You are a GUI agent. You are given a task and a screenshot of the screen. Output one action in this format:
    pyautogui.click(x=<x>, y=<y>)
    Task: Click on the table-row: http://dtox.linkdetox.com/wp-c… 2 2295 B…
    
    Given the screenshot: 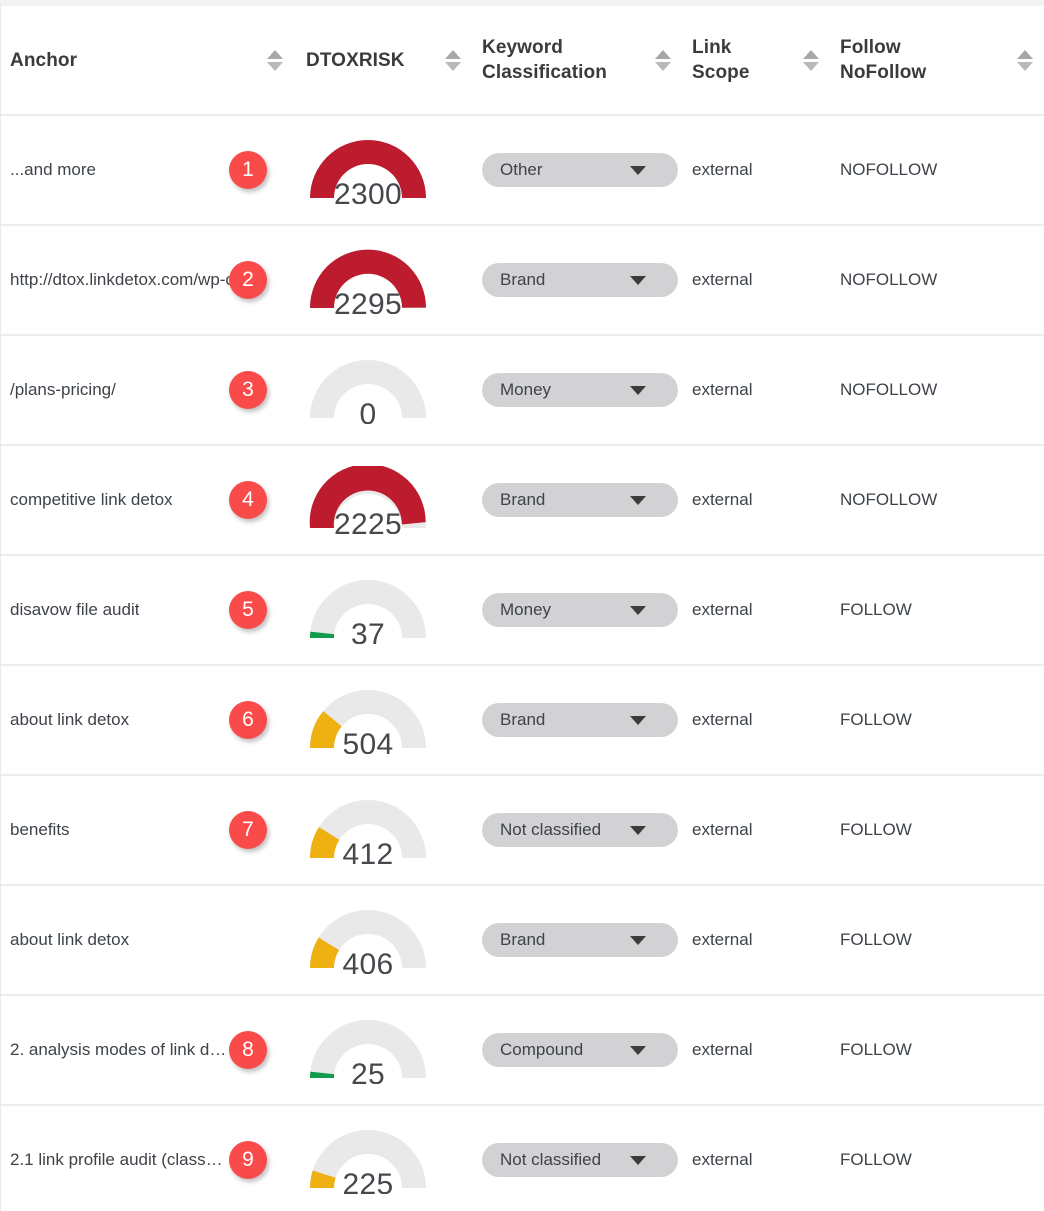 What is the action you would take?
    pyautogui.click(x=522, y=281)
    